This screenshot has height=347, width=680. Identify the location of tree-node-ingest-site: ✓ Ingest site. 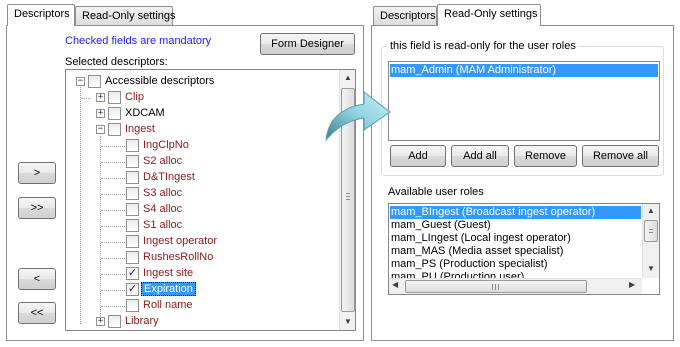
(201, 274).